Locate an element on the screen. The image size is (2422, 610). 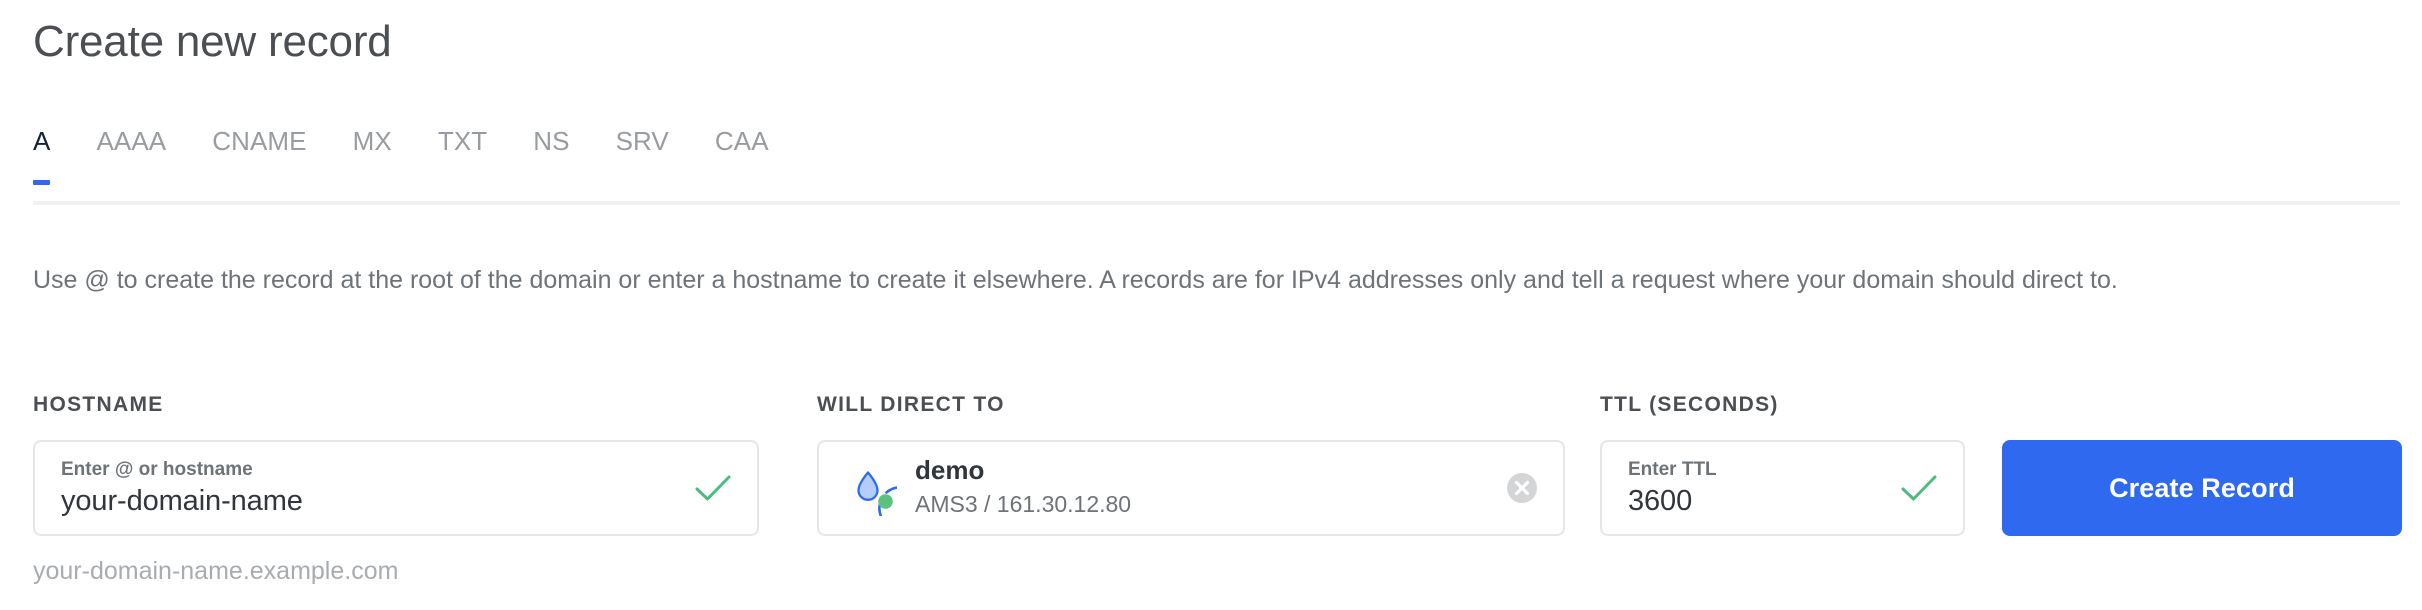
tabs-divider is located at coordinates (1216, 203).